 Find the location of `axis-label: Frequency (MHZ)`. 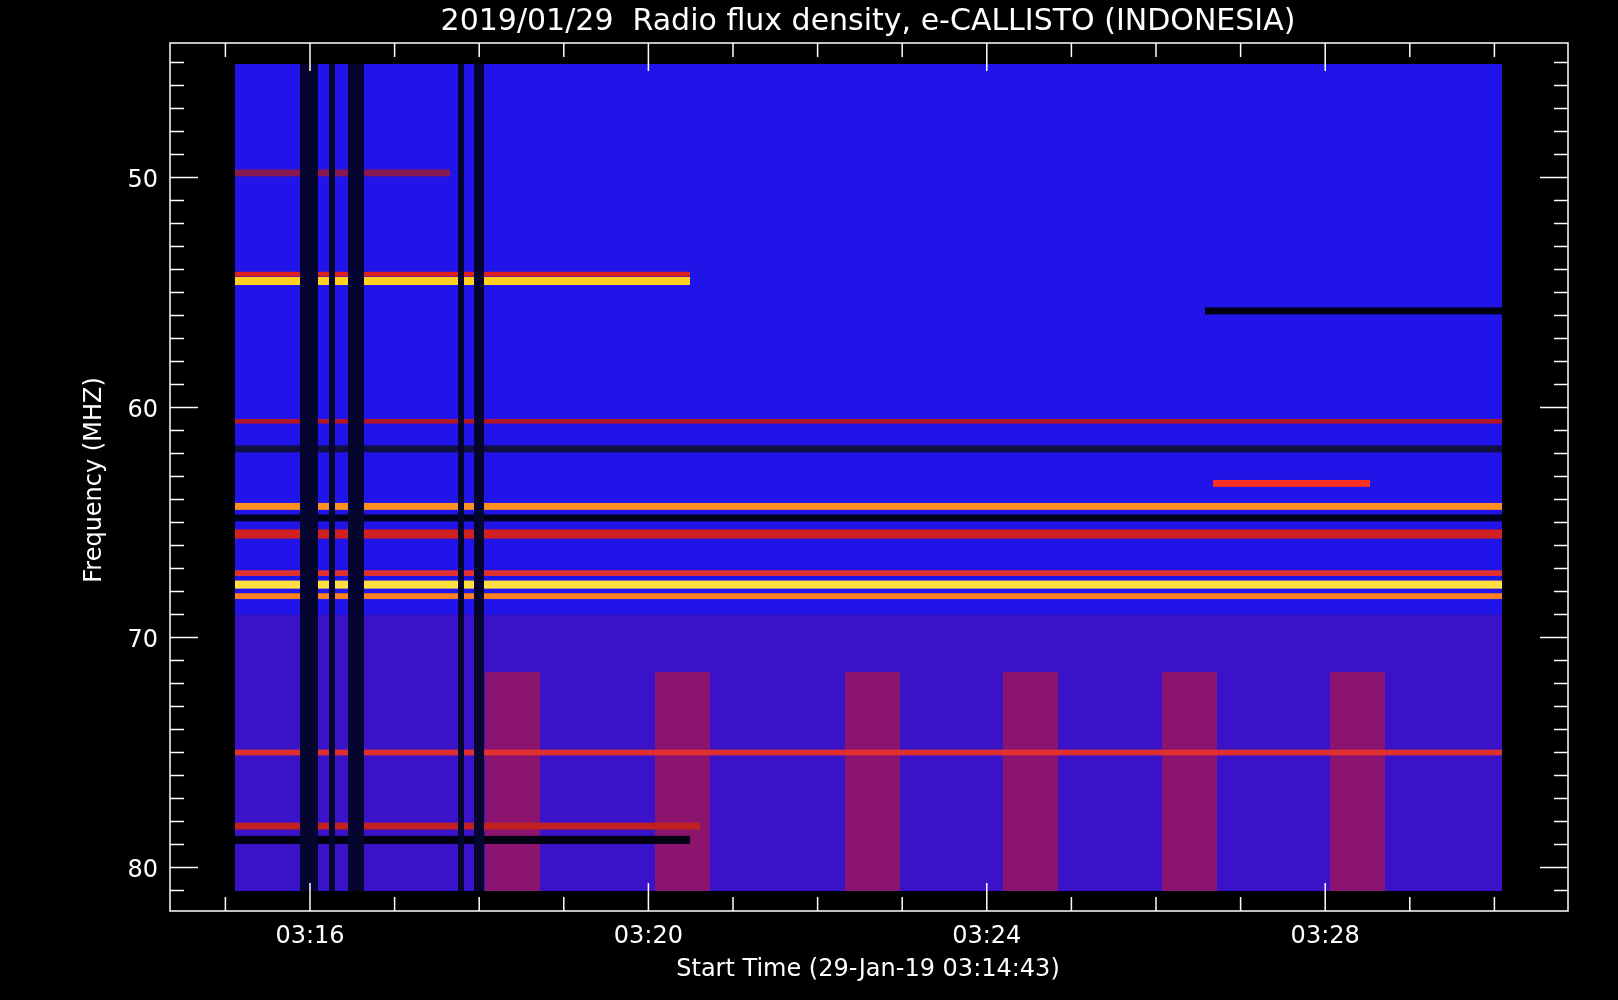

axis-label: Frequency (MHZ) is located at coordinates (93, 480).